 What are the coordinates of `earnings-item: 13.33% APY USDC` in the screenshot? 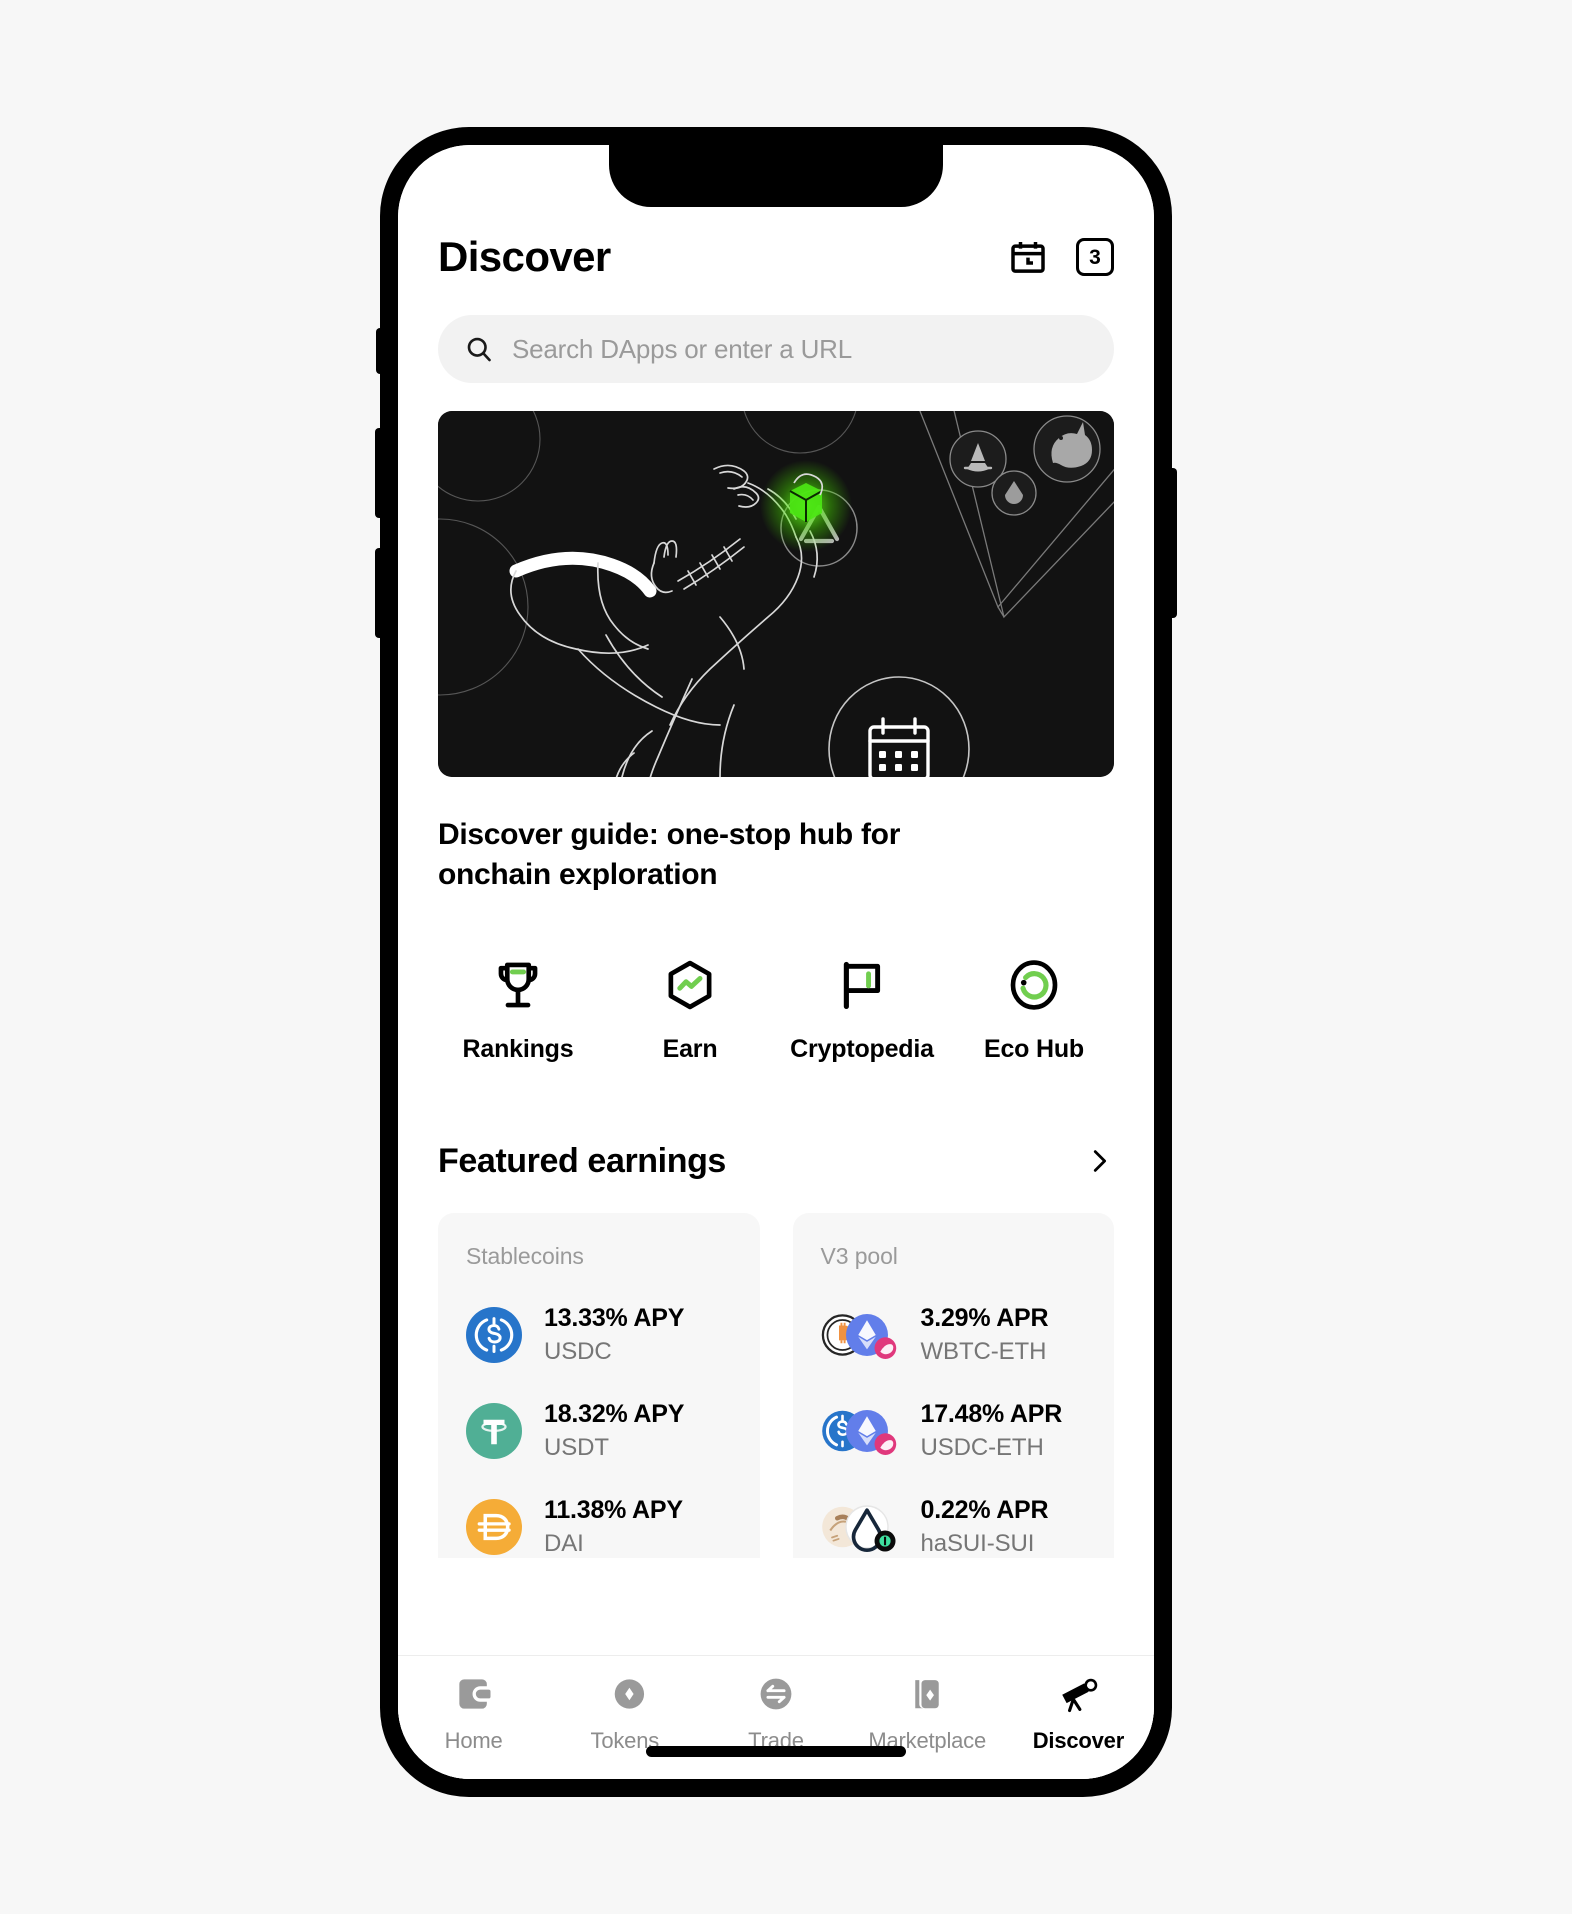 It's located at (599, 1335).